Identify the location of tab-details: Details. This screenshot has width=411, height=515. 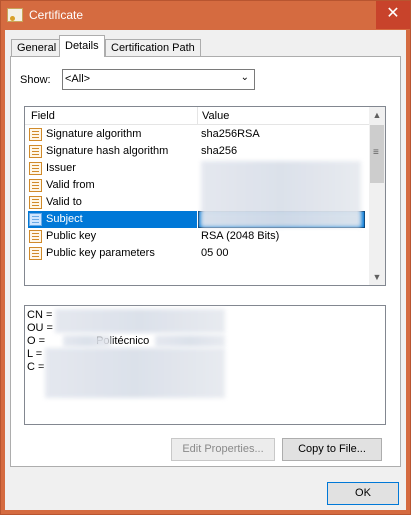
(82, 46).